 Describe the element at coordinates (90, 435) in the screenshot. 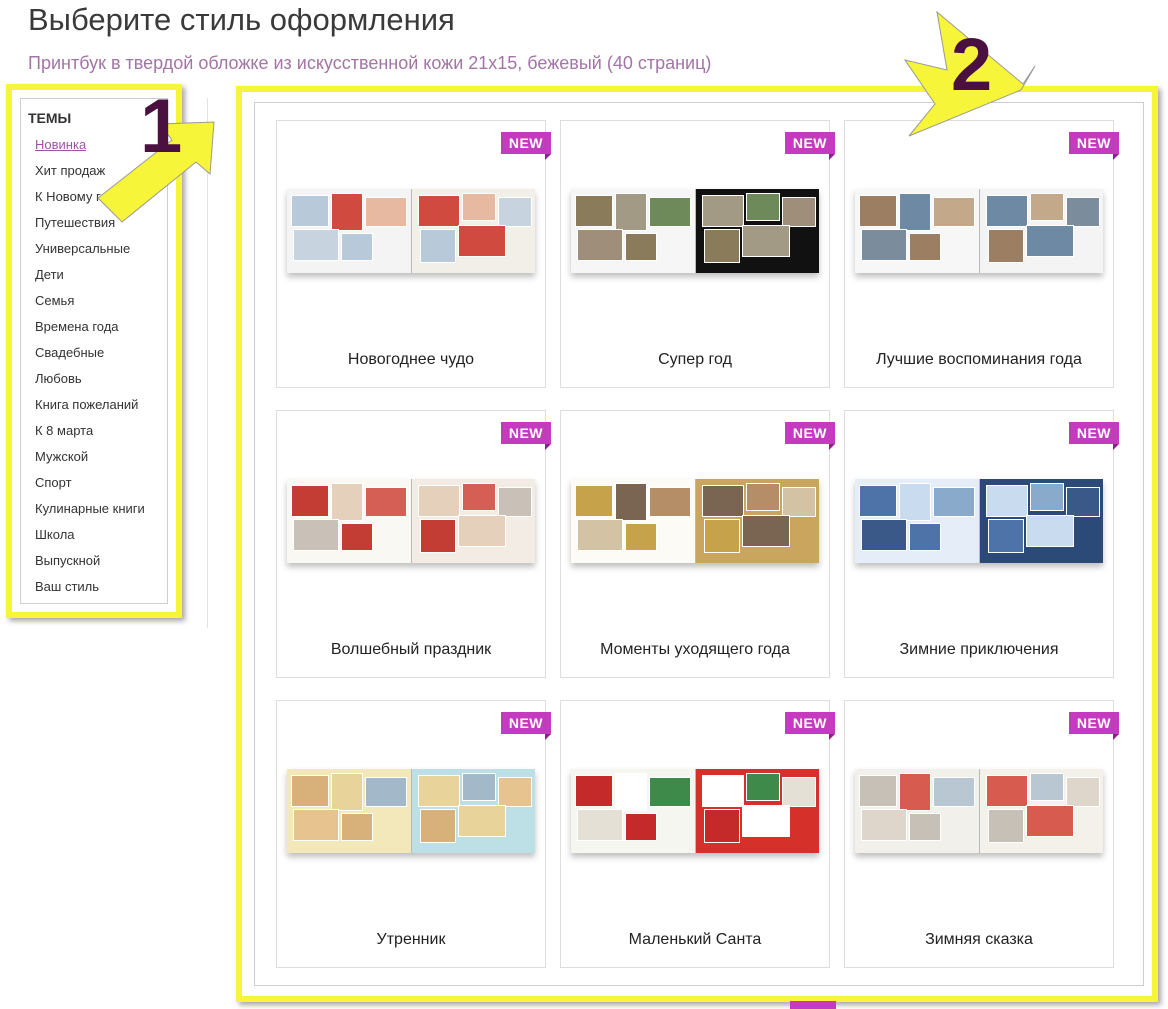

I see `sidebar-item-12: К 8 марта` at that location.